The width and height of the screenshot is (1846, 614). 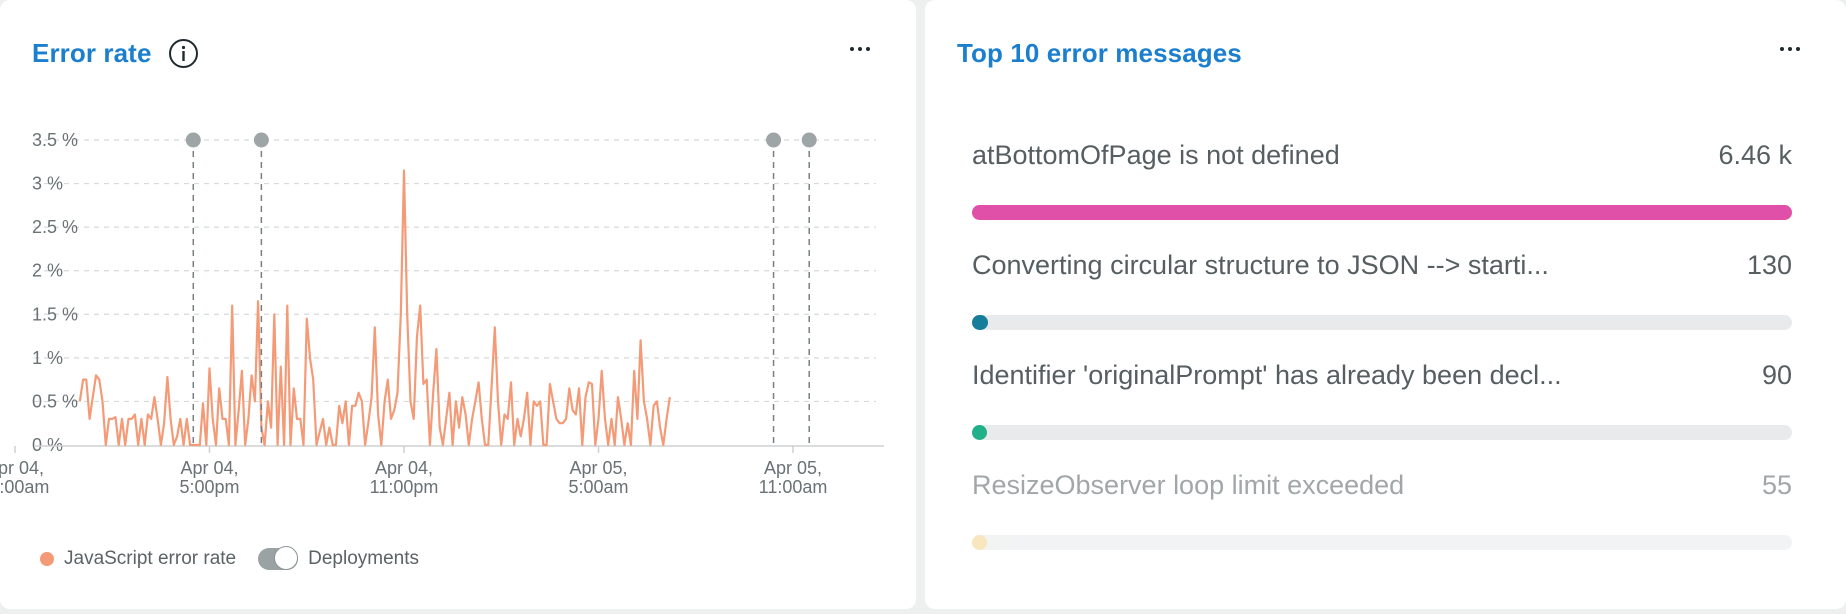 I want to click on y-tick-label: 3 %, so click(x=47, y=184).